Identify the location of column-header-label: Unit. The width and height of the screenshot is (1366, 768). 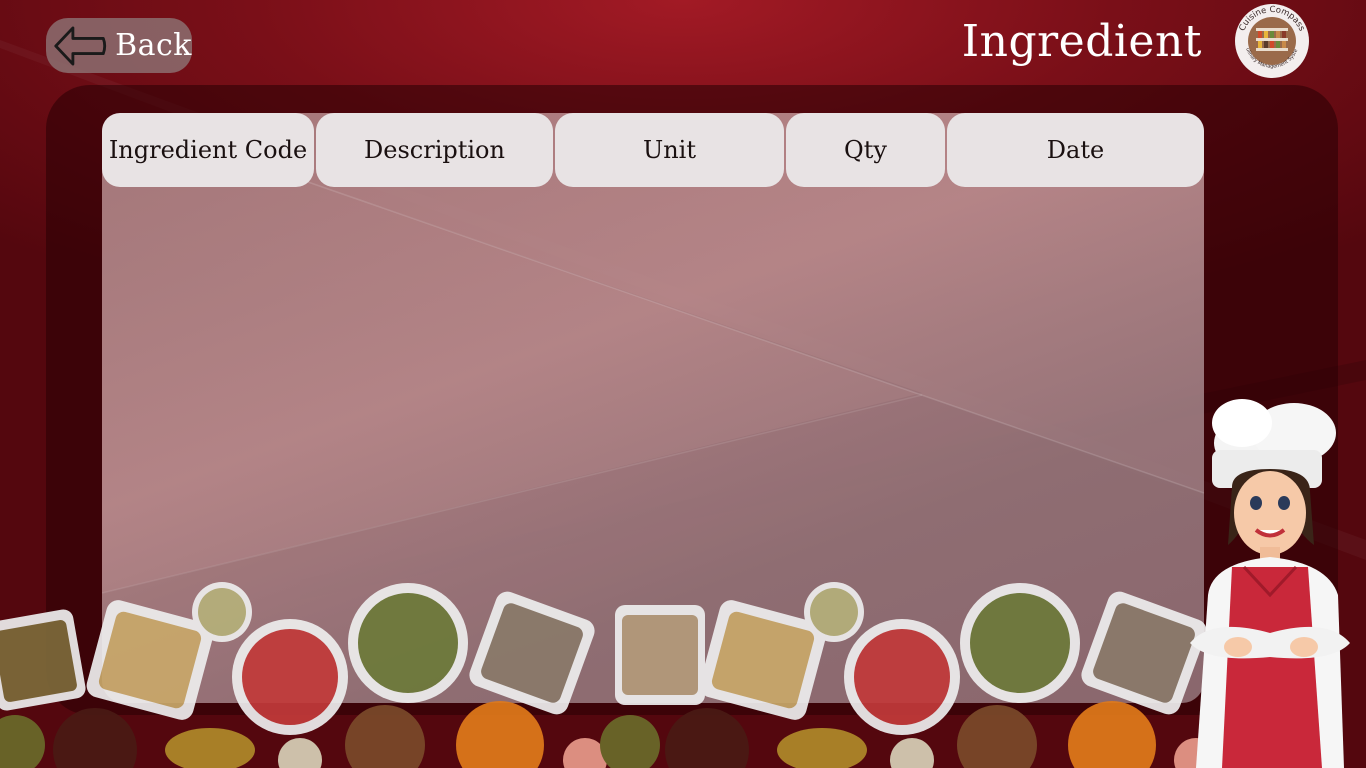
(669, 150).